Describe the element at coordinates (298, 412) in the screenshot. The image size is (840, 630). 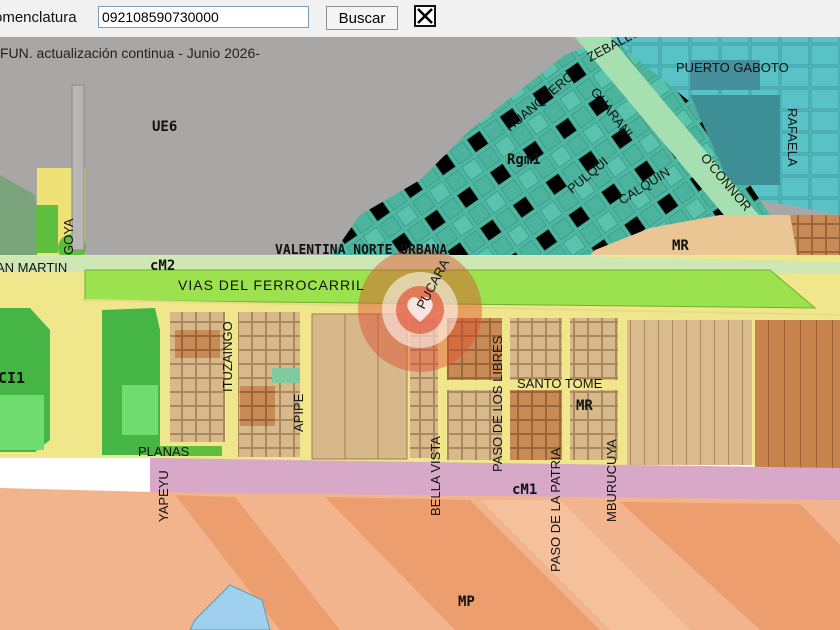
I see `street-apipe: APIPE` at that location.